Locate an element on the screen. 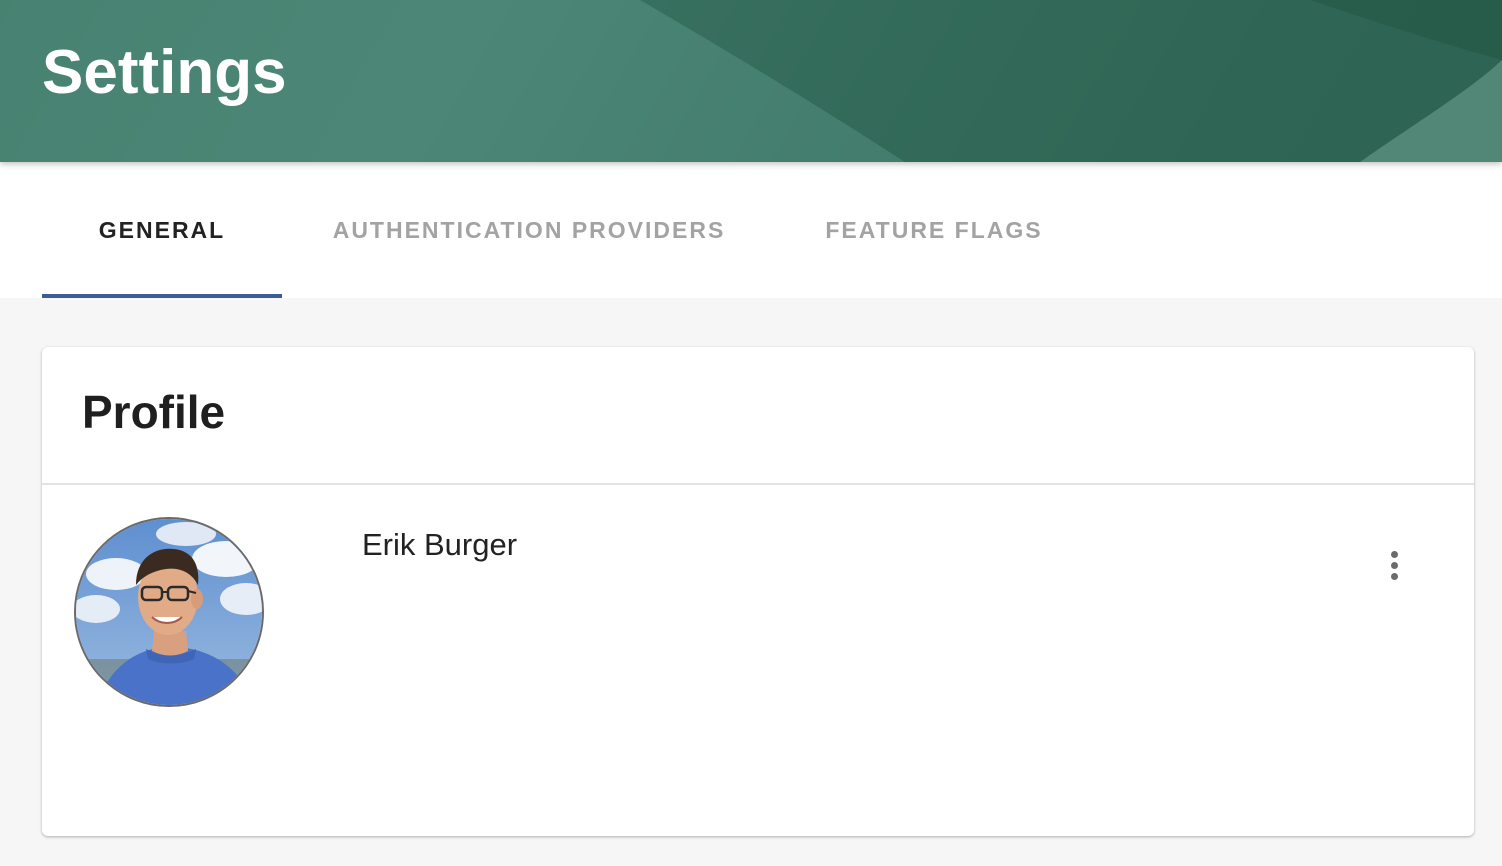 The image size is (1502, 866). tab-authentication-providers: AUTHENTICATION PROVIDERS is located at coordinates (529, 230).